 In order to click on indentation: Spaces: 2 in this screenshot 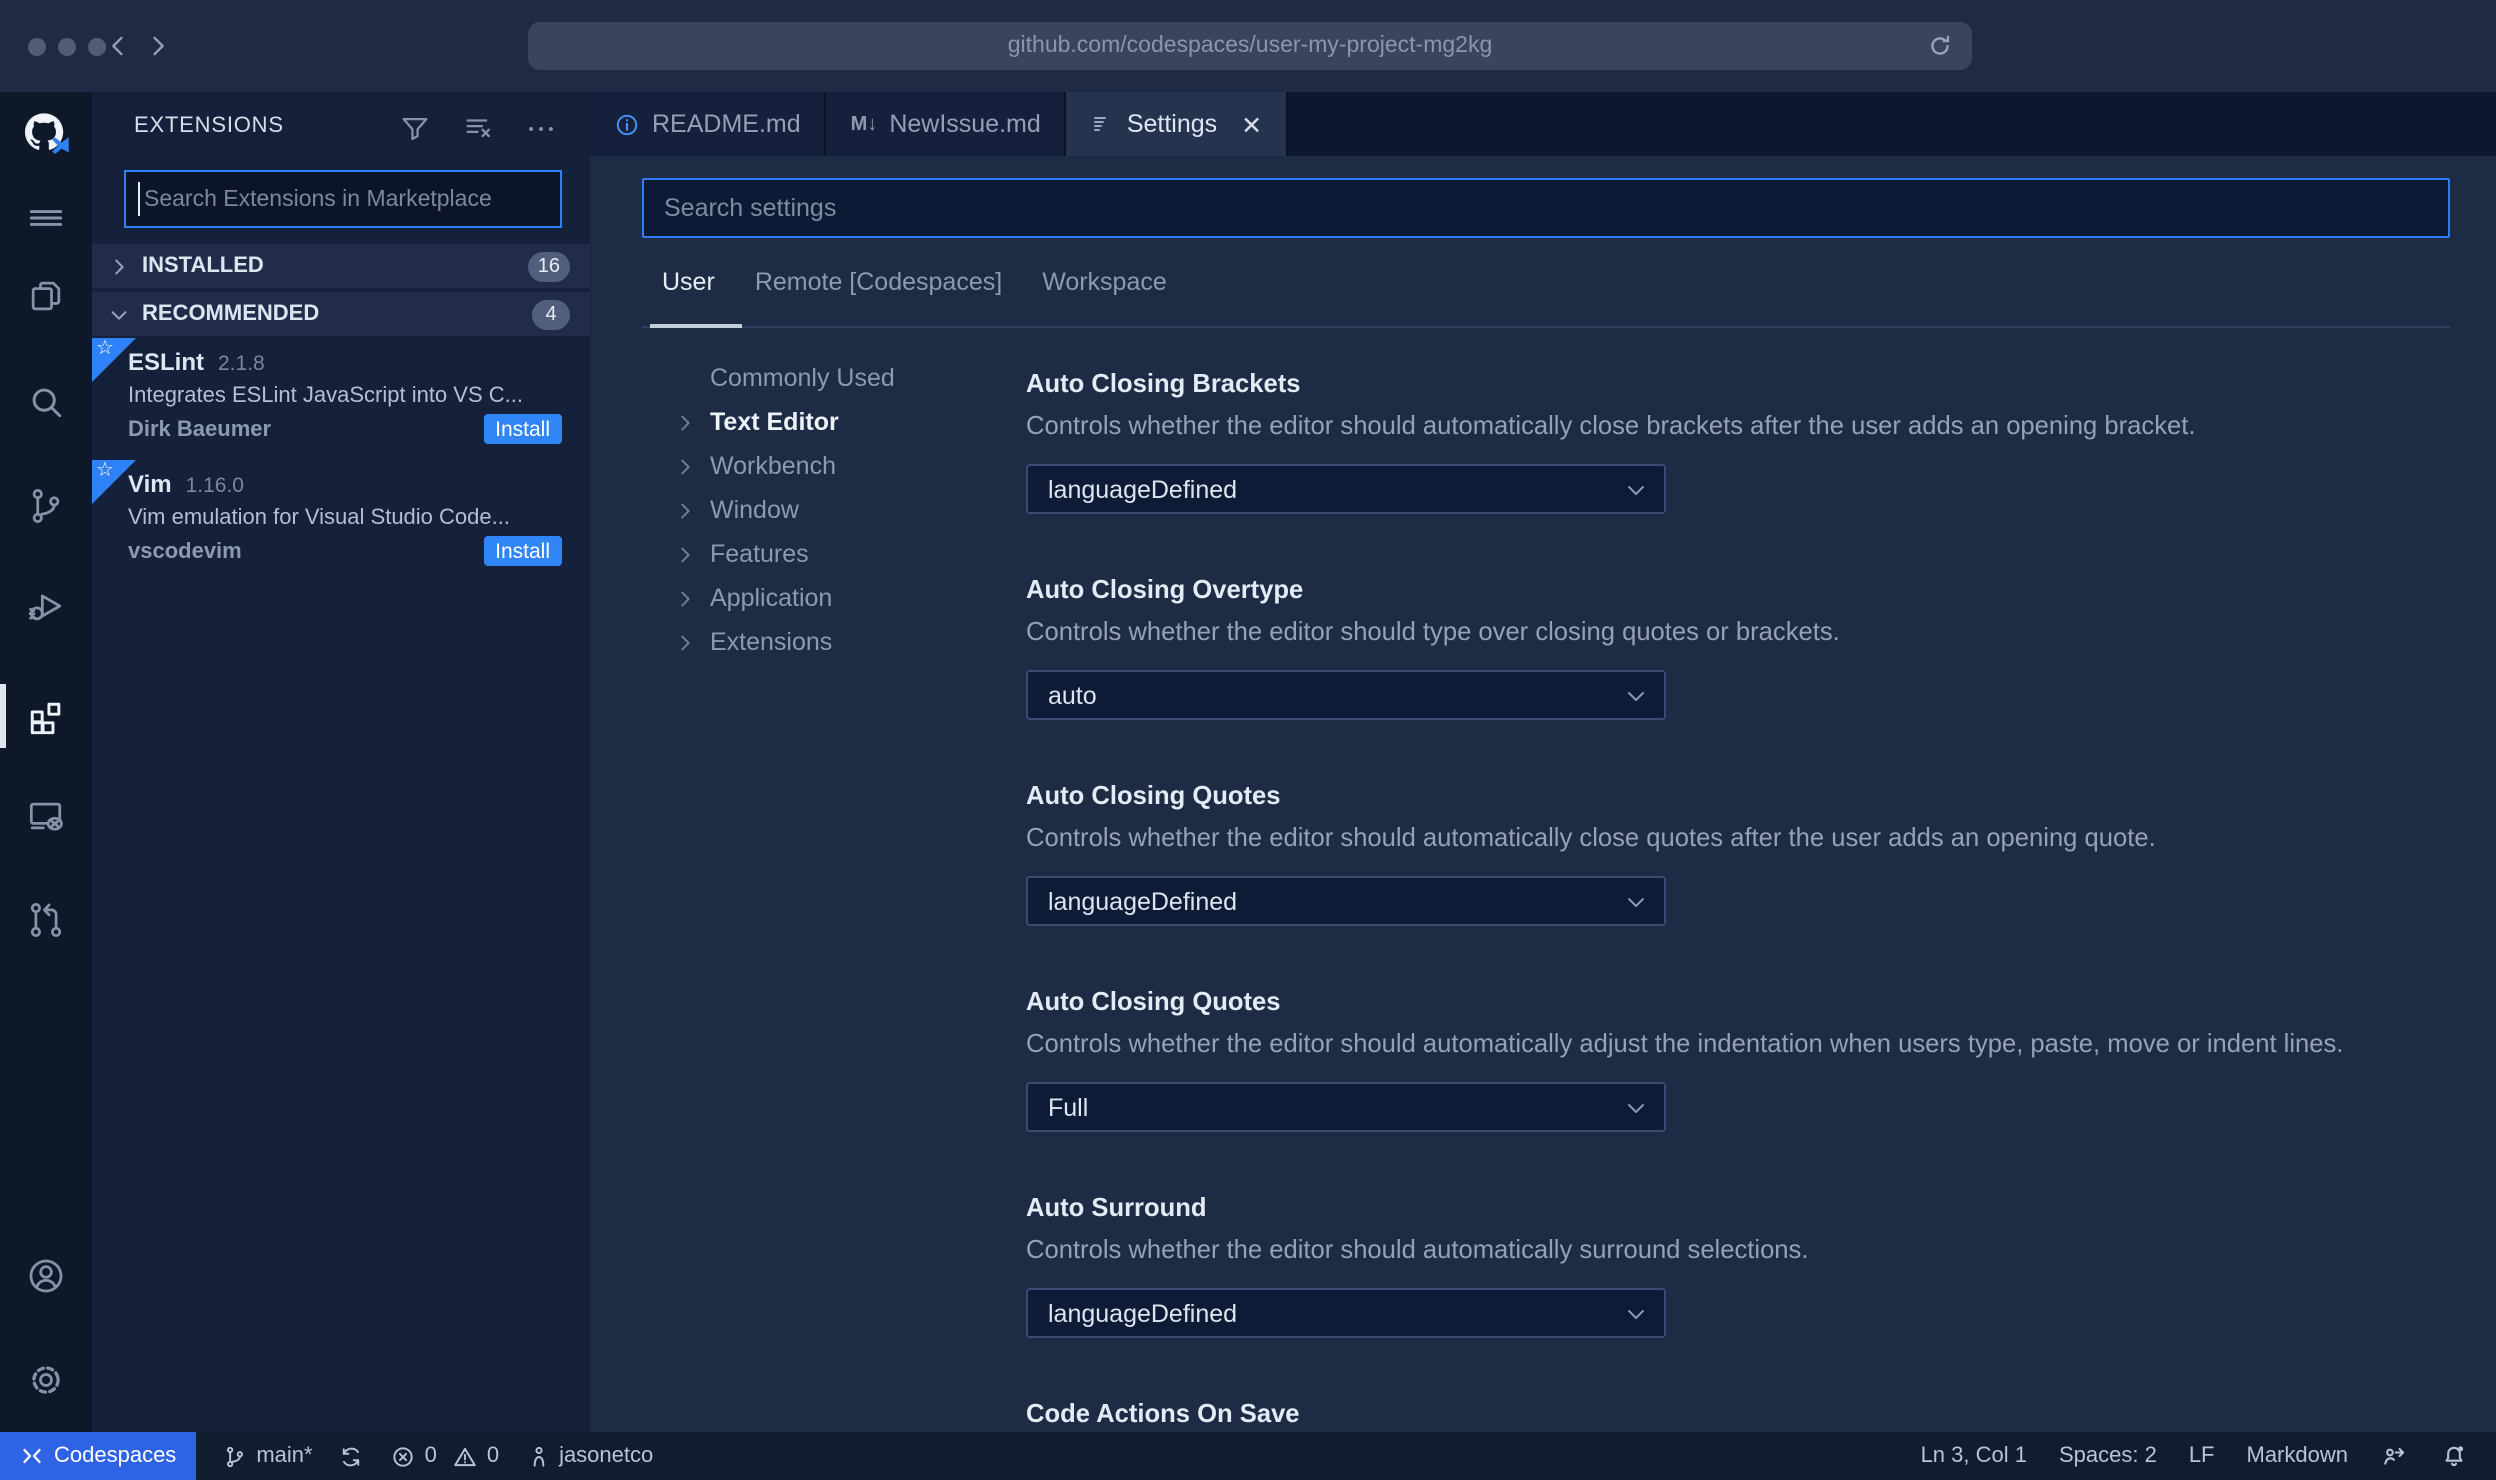, I will do `click(2108, 1456)`.